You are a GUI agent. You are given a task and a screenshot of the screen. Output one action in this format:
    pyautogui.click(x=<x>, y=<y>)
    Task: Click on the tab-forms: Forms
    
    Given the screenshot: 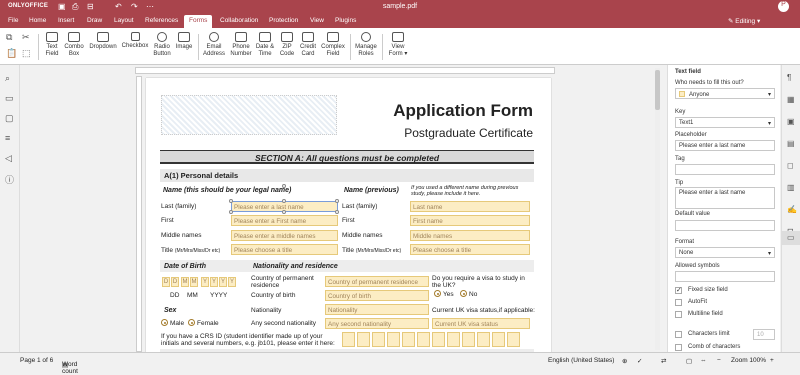 What is the action you would take?
    pyautogui.click(x=198, y=21)
    